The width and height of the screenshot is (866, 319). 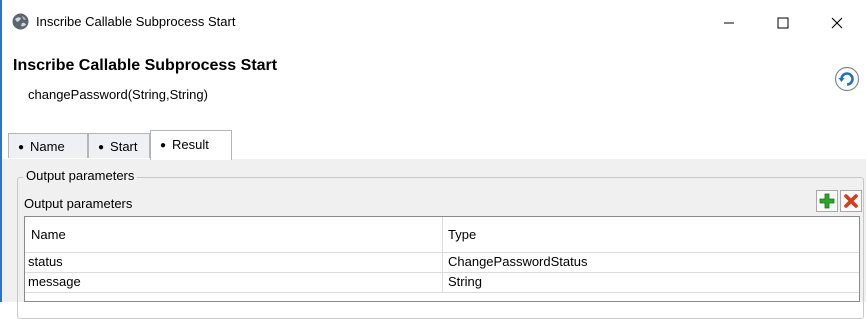 I want to click on plus-icon, so click(x=827, y=201).